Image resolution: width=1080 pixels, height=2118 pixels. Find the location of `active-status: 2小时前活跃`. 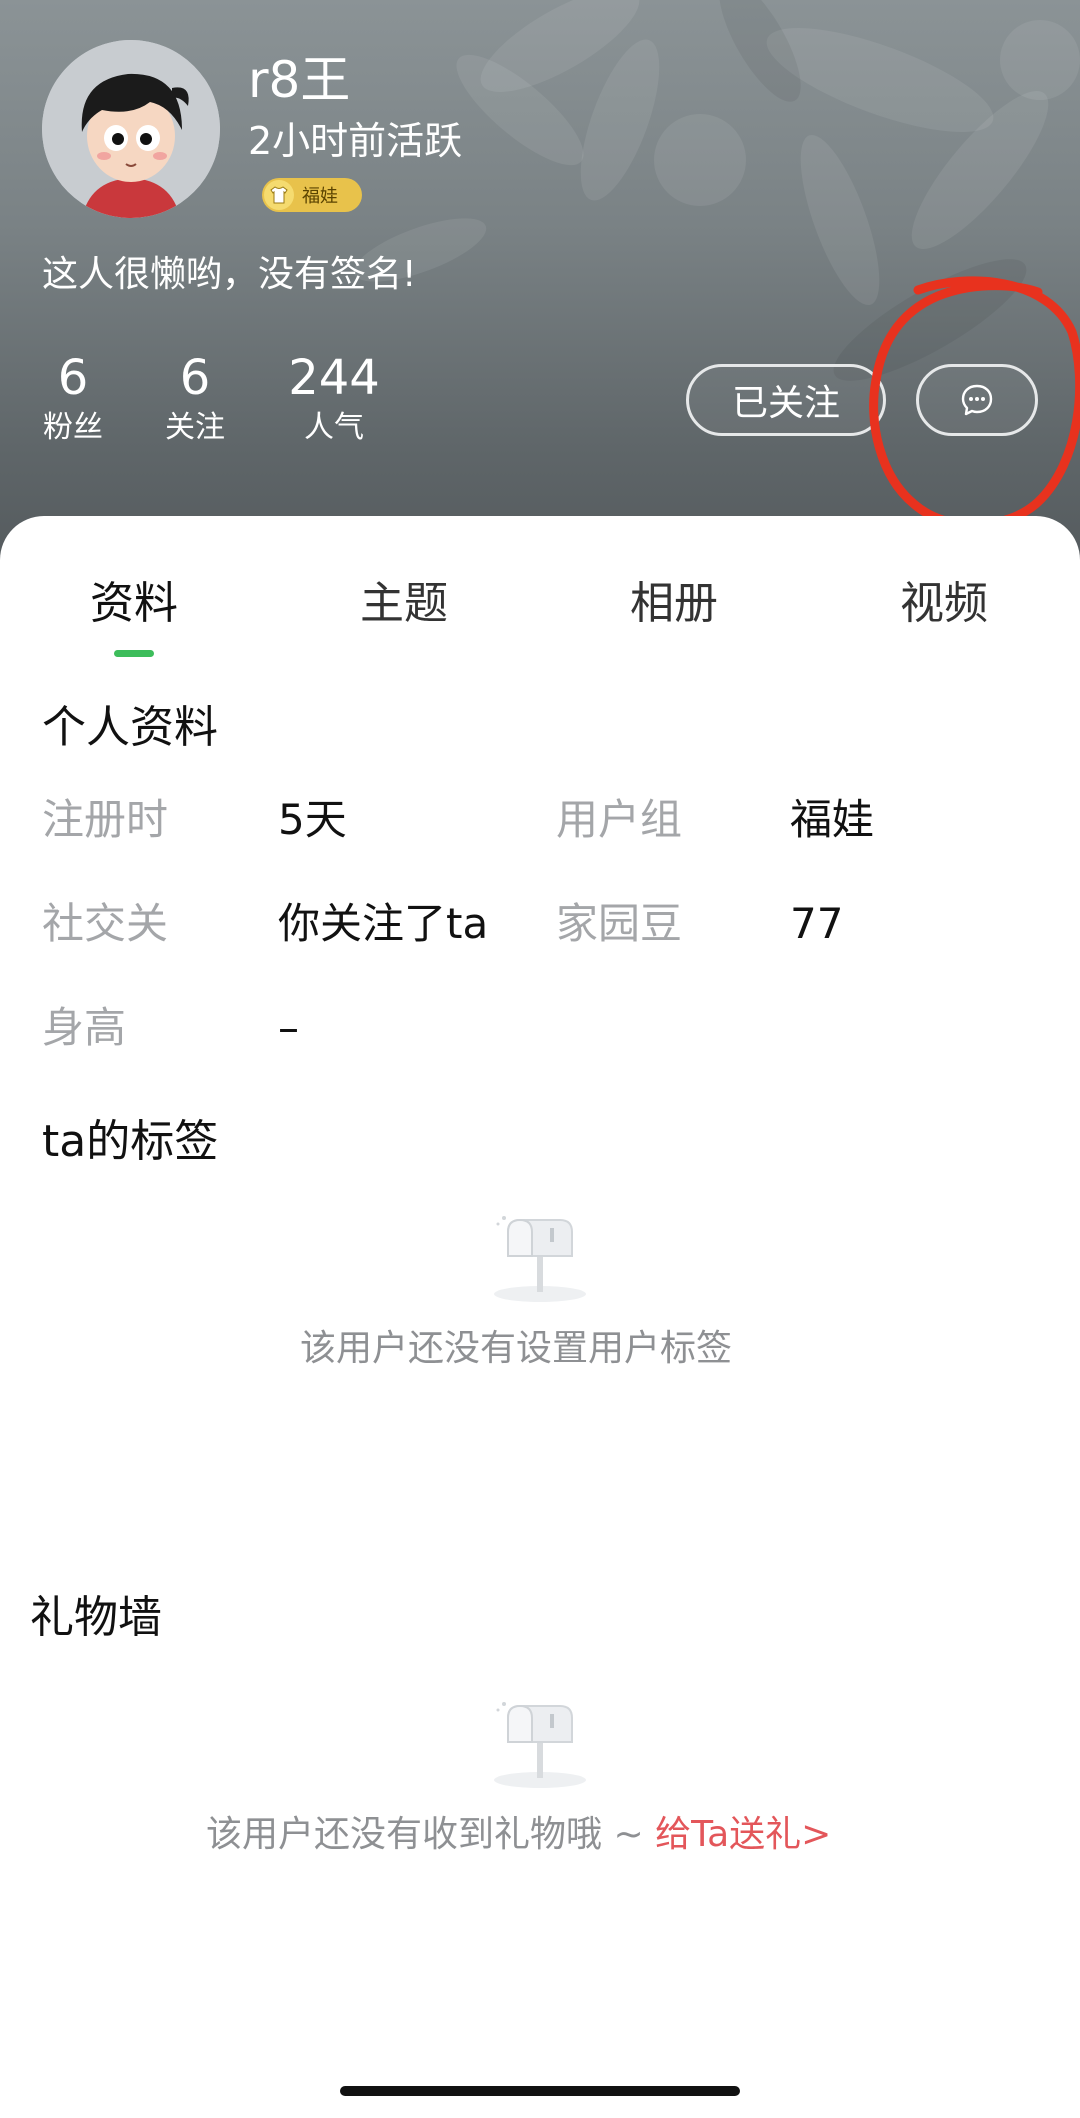

active-status: 2小时前活跃 is located at coordinates (355, 141).